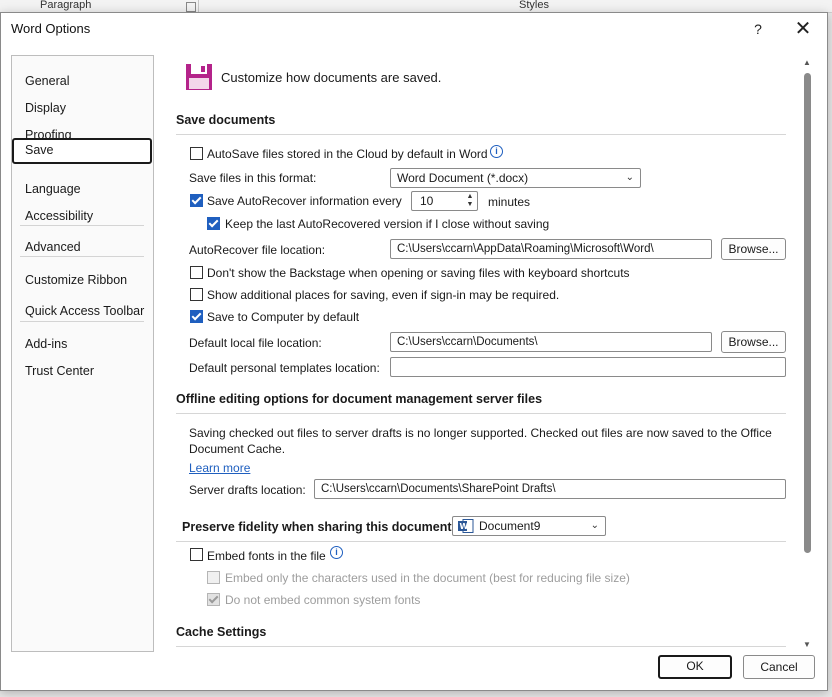  I want to click on page-header-text: Customize how documents are saved., so click(331, 77).